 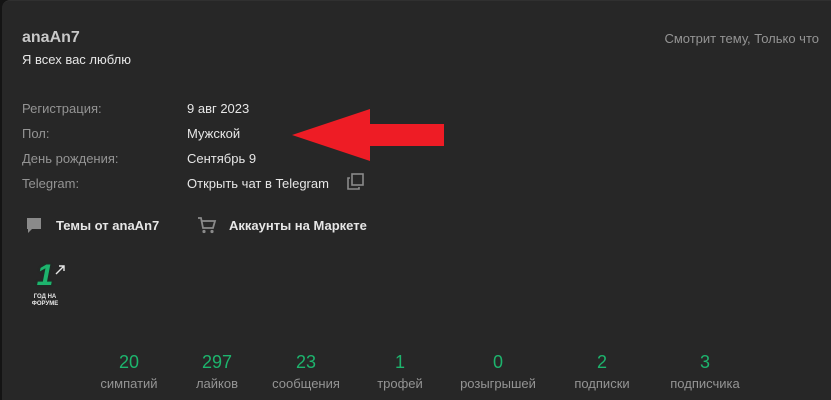 I want to click on copy-icon, so click(x=355, y=181).